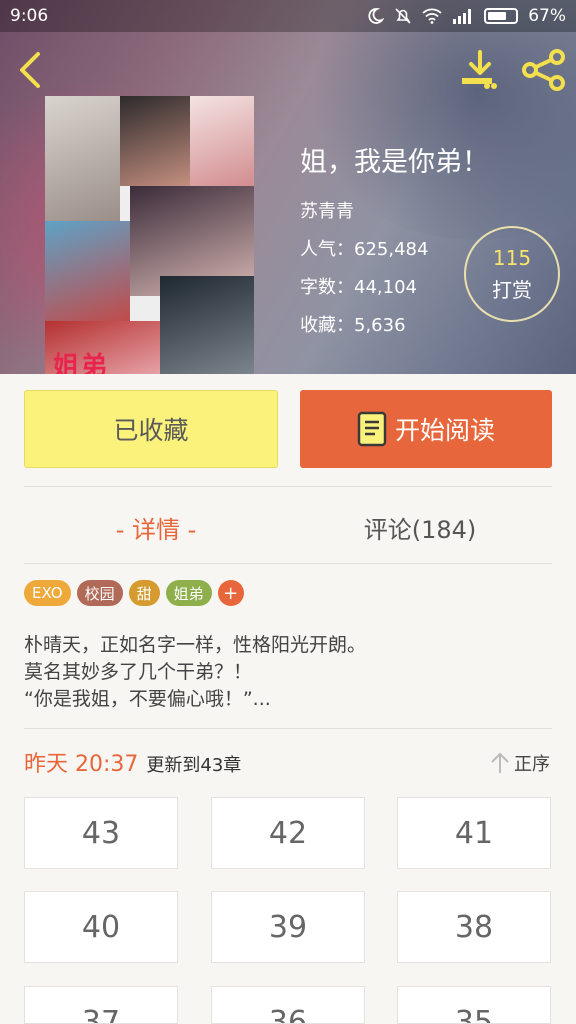  I want to click on share-icon, so click(543, 70).